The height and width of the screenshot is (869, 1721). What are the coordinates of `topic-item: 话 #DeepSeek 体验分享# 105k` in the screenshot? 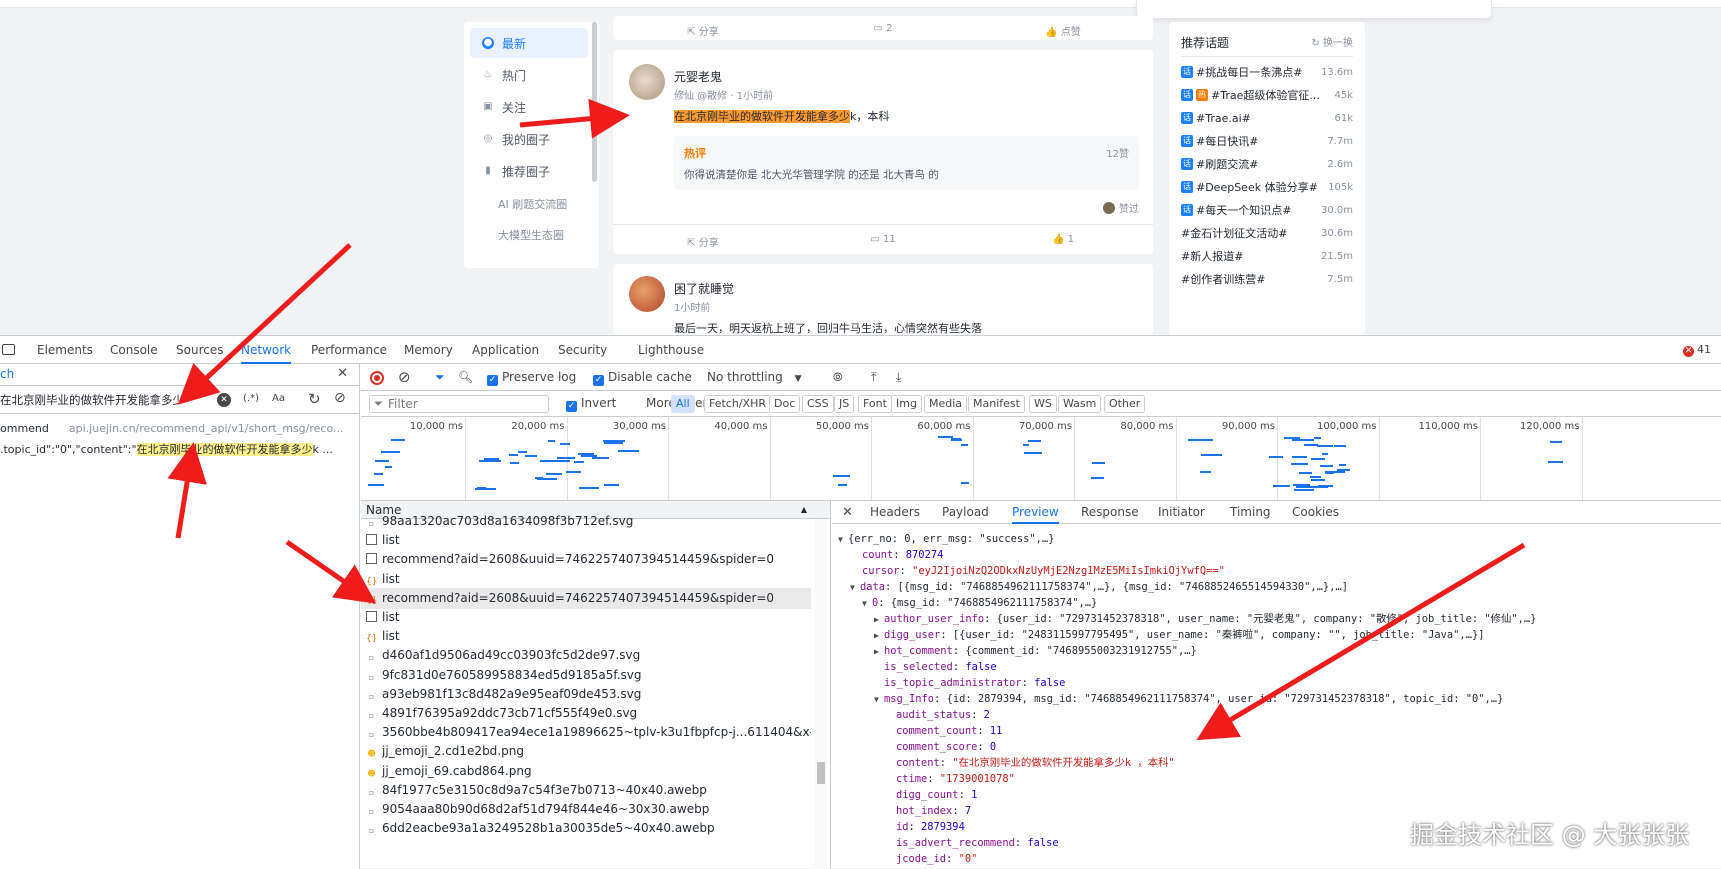 It's located at (1267, 187).